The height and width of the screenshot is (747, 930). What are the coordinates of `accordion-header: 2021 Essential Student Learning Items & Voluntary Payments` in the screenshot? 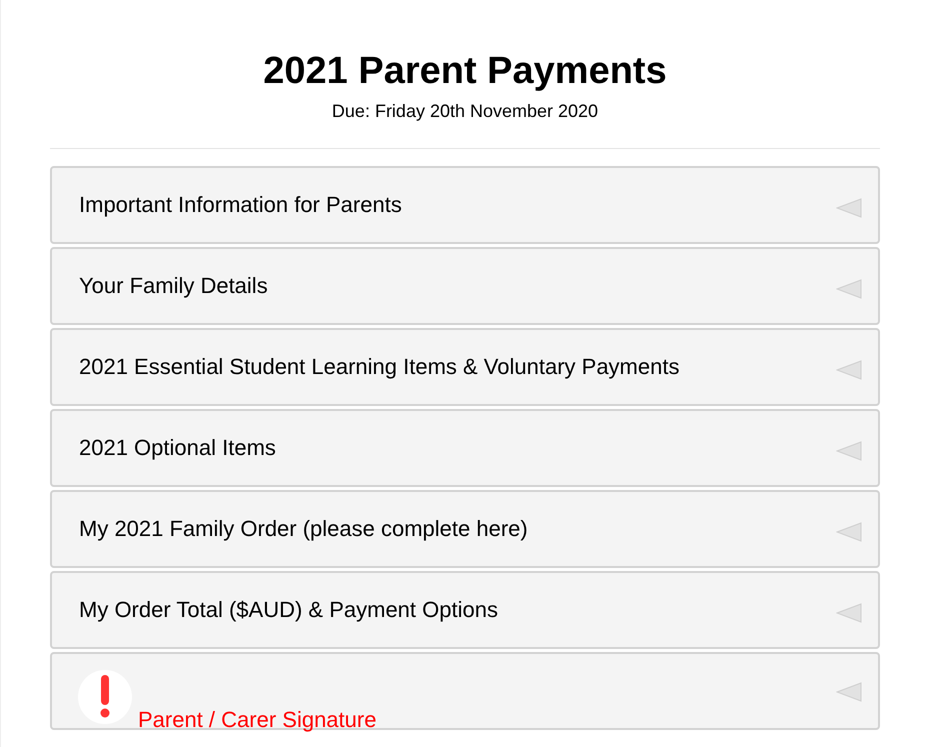 It's located at (465, 367).